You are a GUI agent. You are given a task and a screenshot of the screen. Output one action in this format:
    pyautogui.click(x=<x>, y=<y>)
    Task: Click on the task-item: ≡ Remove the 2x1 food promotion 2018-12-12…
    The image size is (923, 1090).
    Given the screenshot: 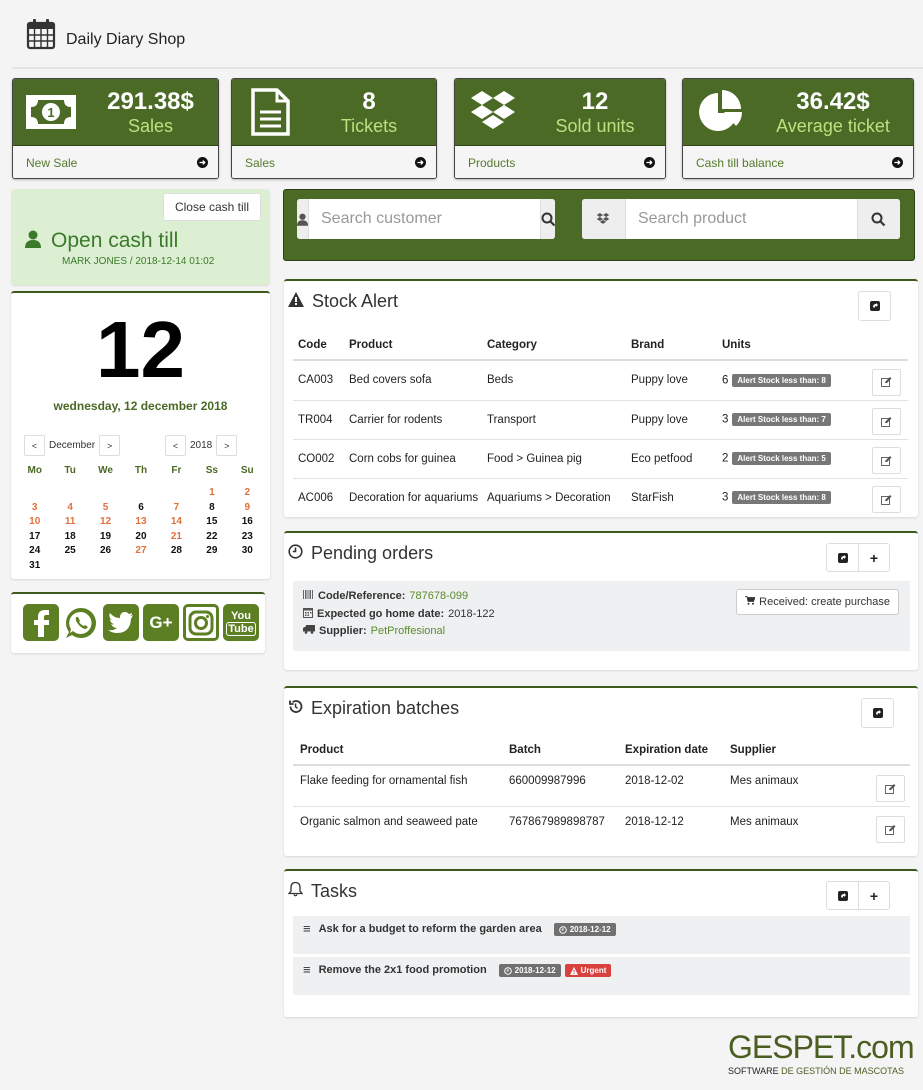 What is the action you would take?
    pyautogui.click(x=601, y=976)
    